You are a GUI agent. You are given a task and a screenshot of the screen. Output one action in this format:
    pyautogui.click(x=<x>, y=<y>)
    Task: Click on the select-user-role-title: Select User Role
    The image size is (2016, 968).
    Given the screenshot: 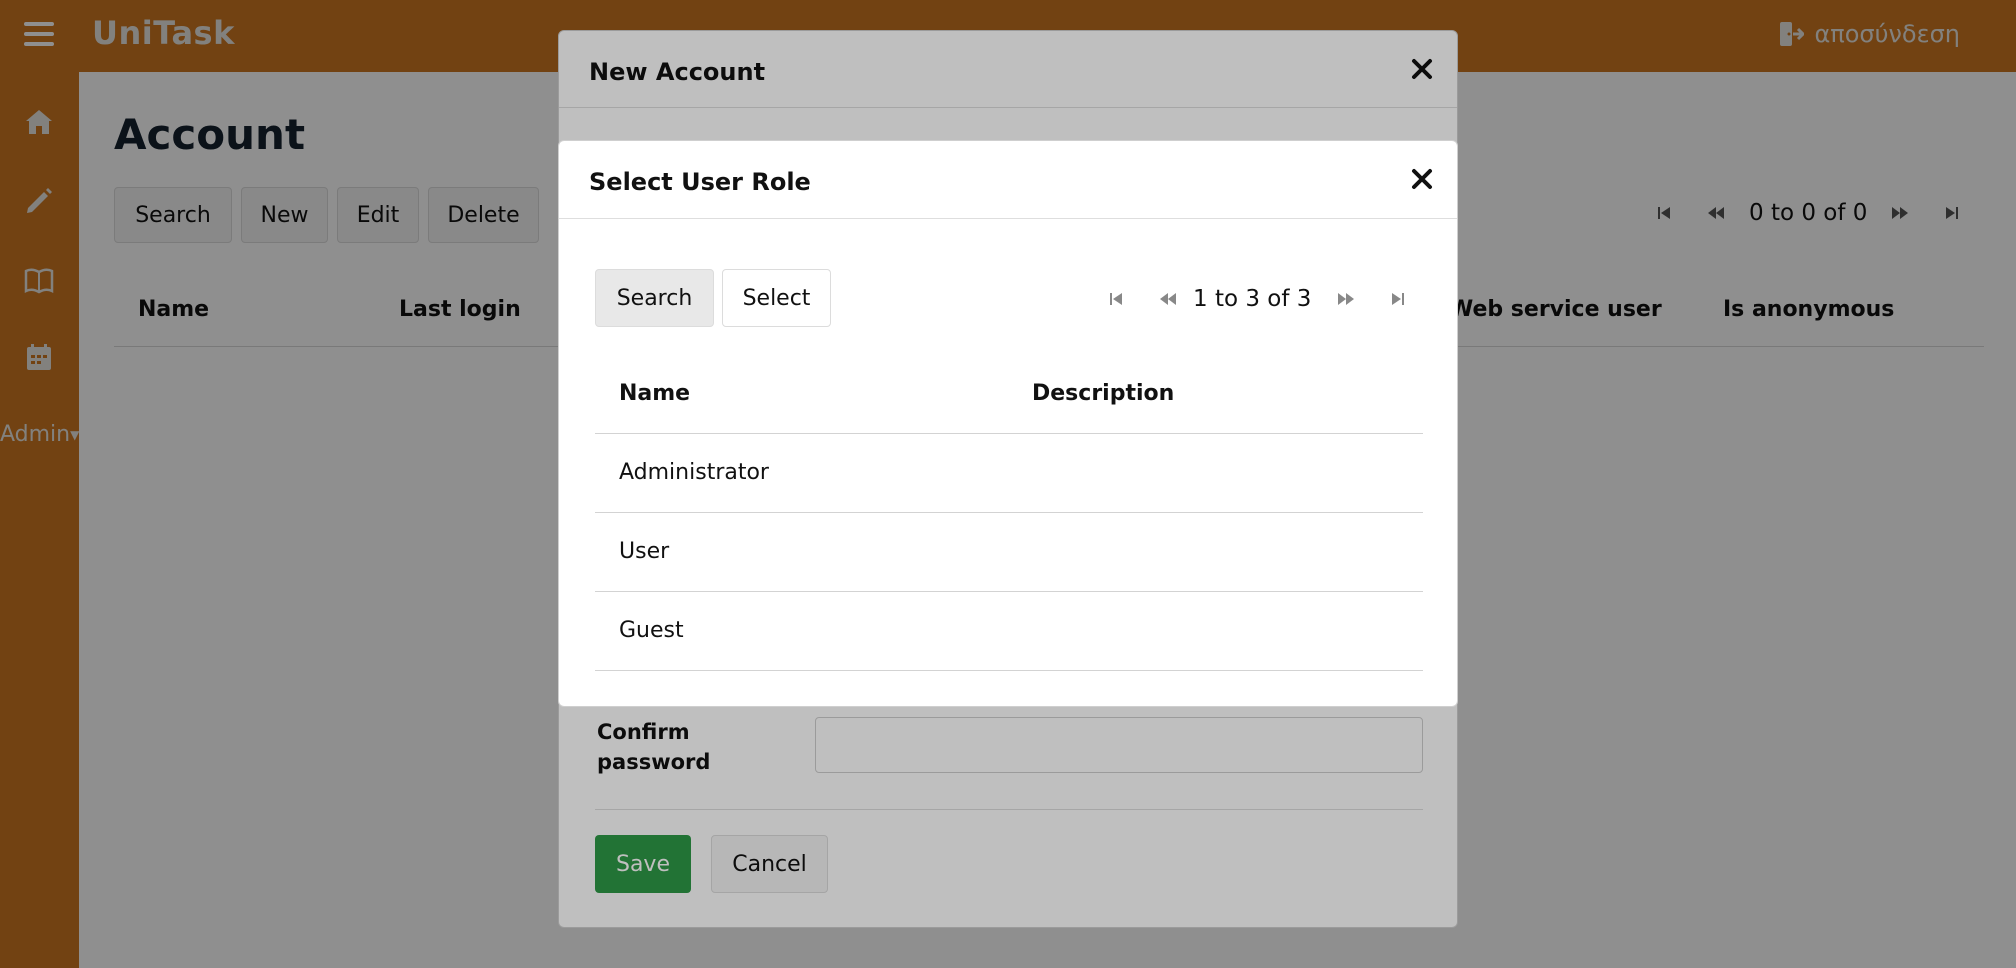 What is the action you would take?
    pyautogui.click(x=700, y=182)
    